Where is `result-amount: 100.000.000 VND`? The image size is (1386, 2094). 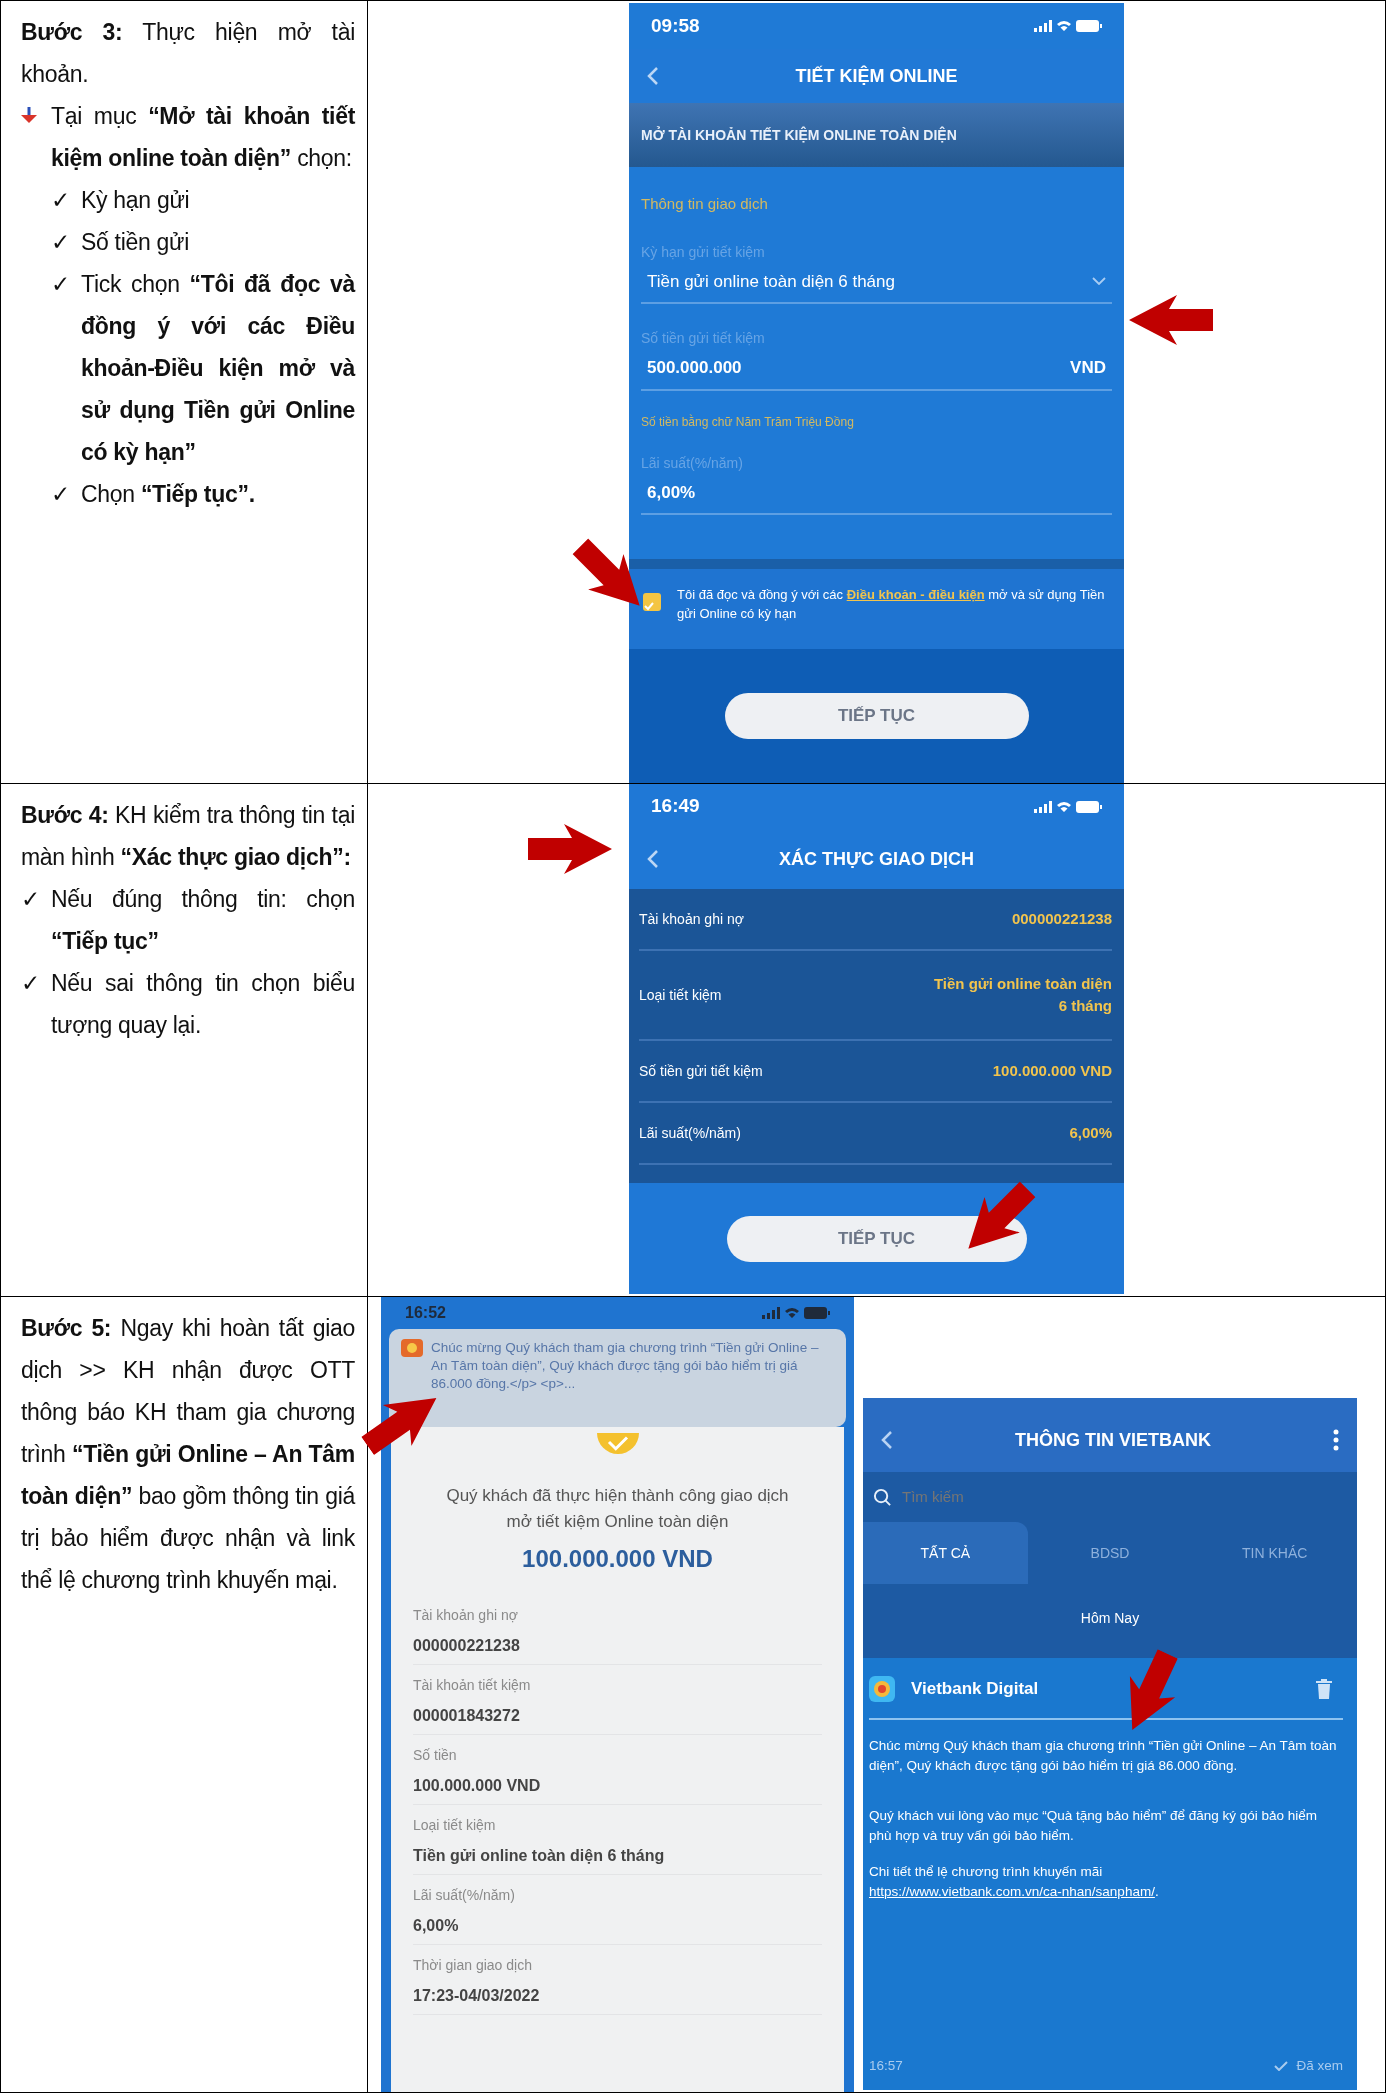 result-amount: 100.000.000 VND is located at coordinates (617, 1559).